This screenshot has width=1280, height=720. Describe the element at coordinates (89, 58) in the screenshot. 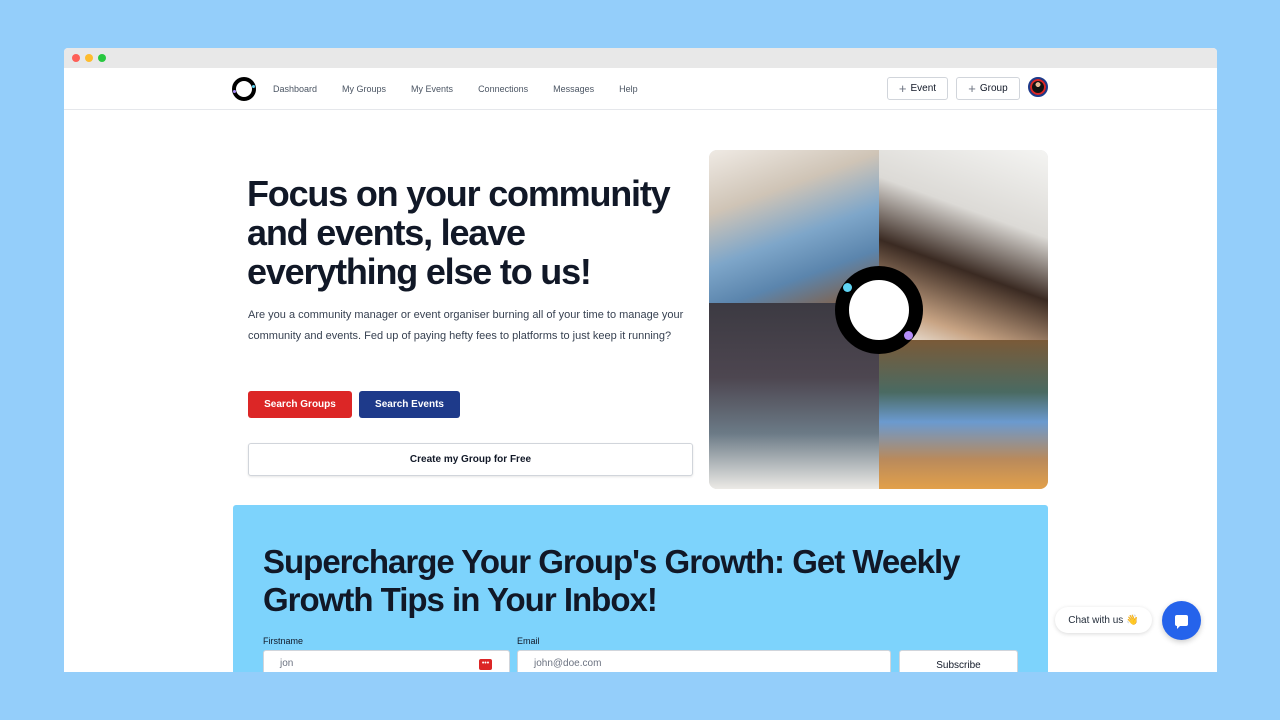

I see `minimize-window-button` at that location.